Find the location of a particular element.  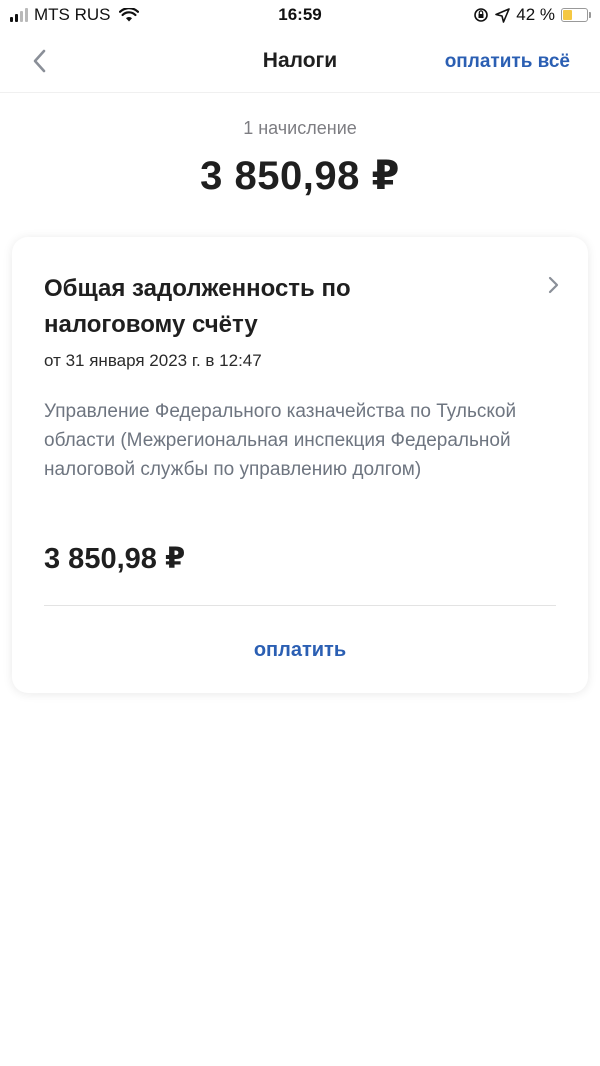

pay-all-button: оплатить всё is located at coordinates (507, 62).